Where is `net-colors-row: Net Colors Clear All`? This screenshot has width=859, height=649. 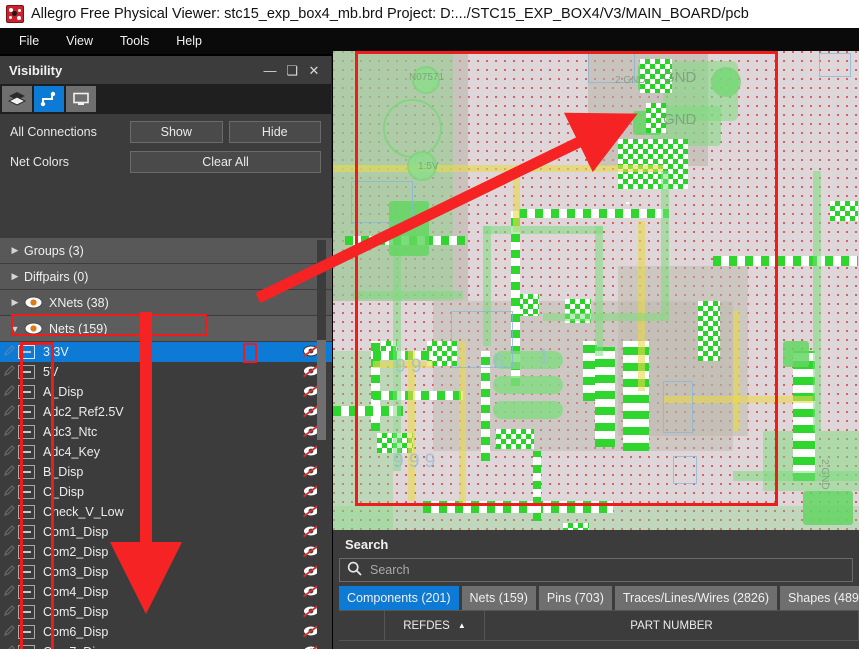 net-colors-row: Net Colors Clear All is located at coordinates (165, 162).